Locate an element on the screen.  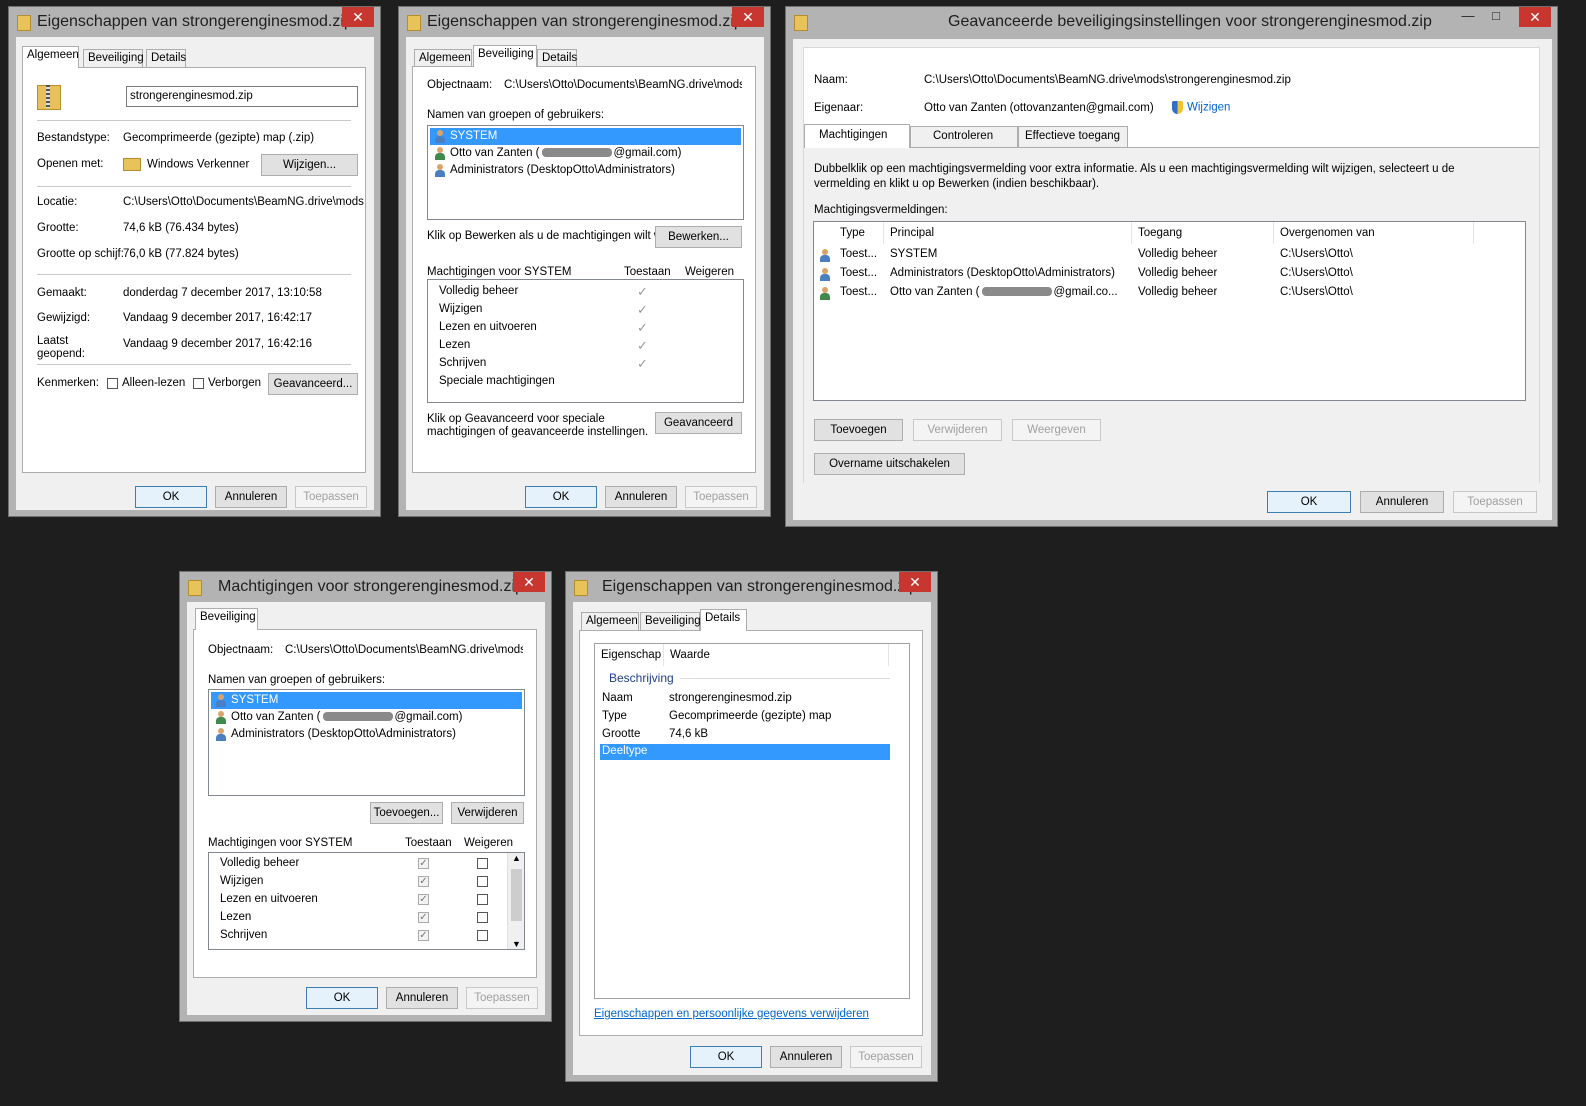
view-button: Weergeven is located at coordinates (1056, 430).